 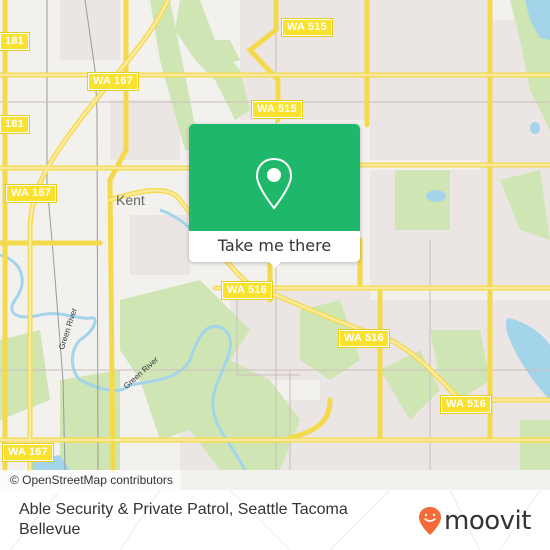 I want to click on moovit-pin-icon, so click(x=430, y=521).